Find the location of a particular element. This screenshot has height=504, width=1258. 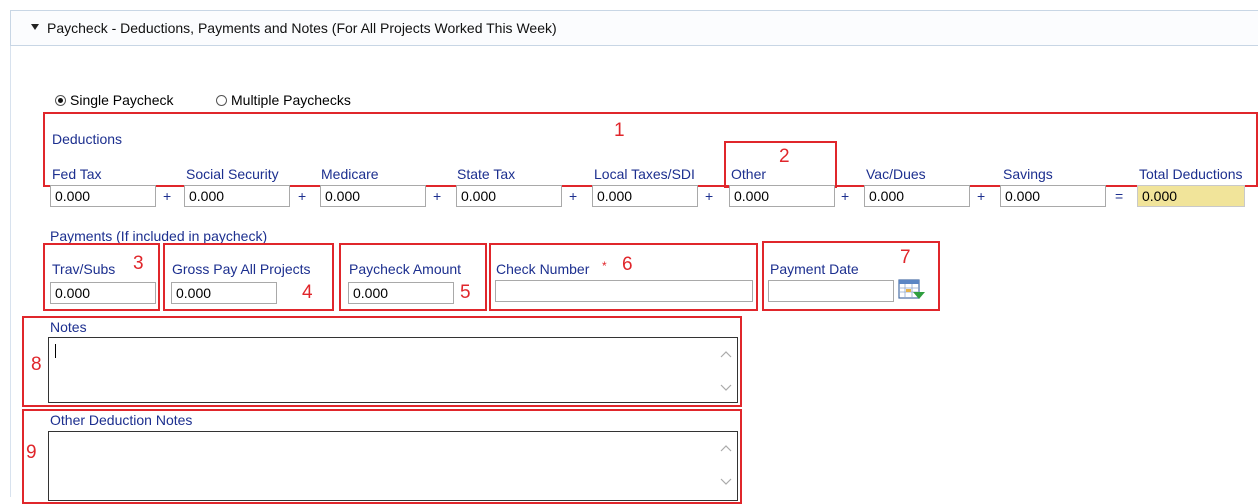

other-label: Other is located at coordinates (749, 174).